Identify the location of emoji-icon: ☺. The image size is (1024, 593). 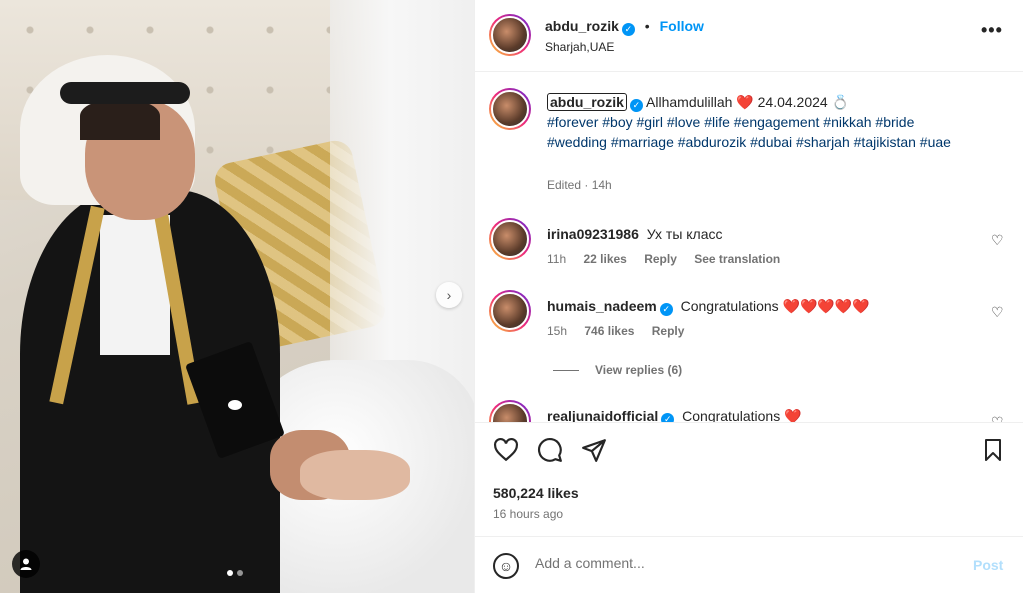
(506, 566).